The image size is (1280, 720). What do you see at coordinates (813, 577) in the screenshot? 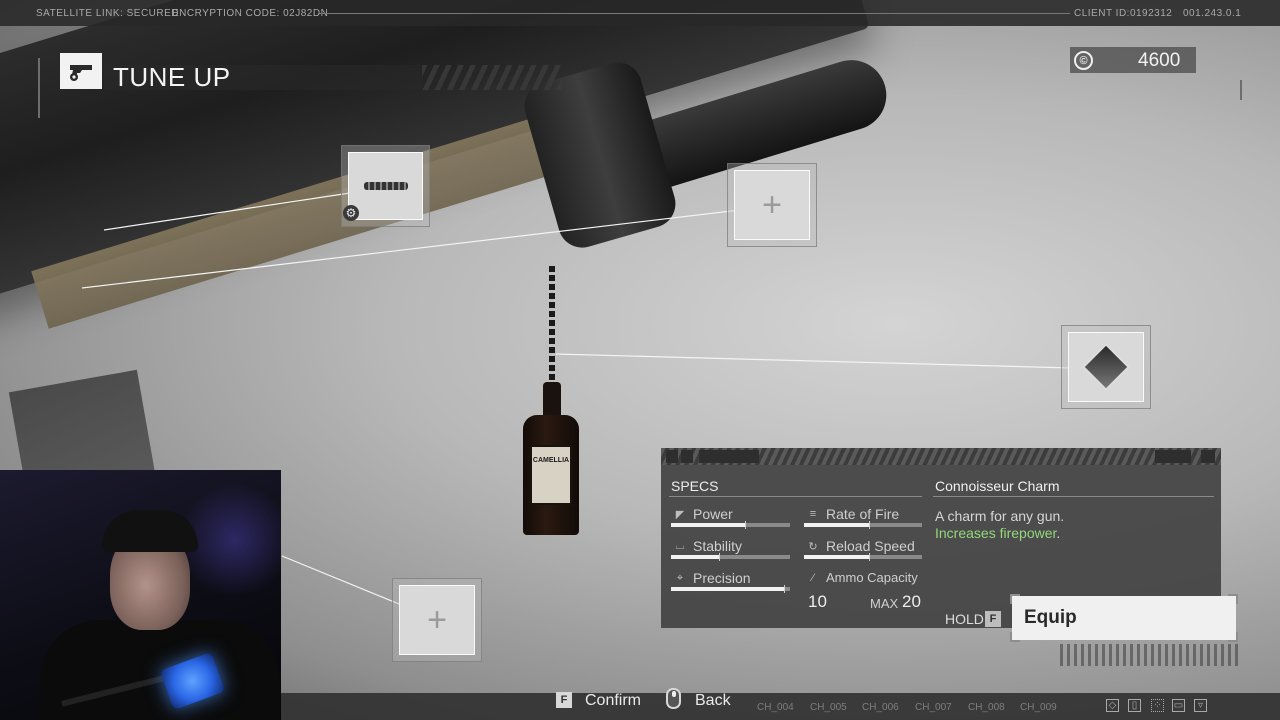
I see `magazine-icon: ⁄` at bounding box center [813, 577].